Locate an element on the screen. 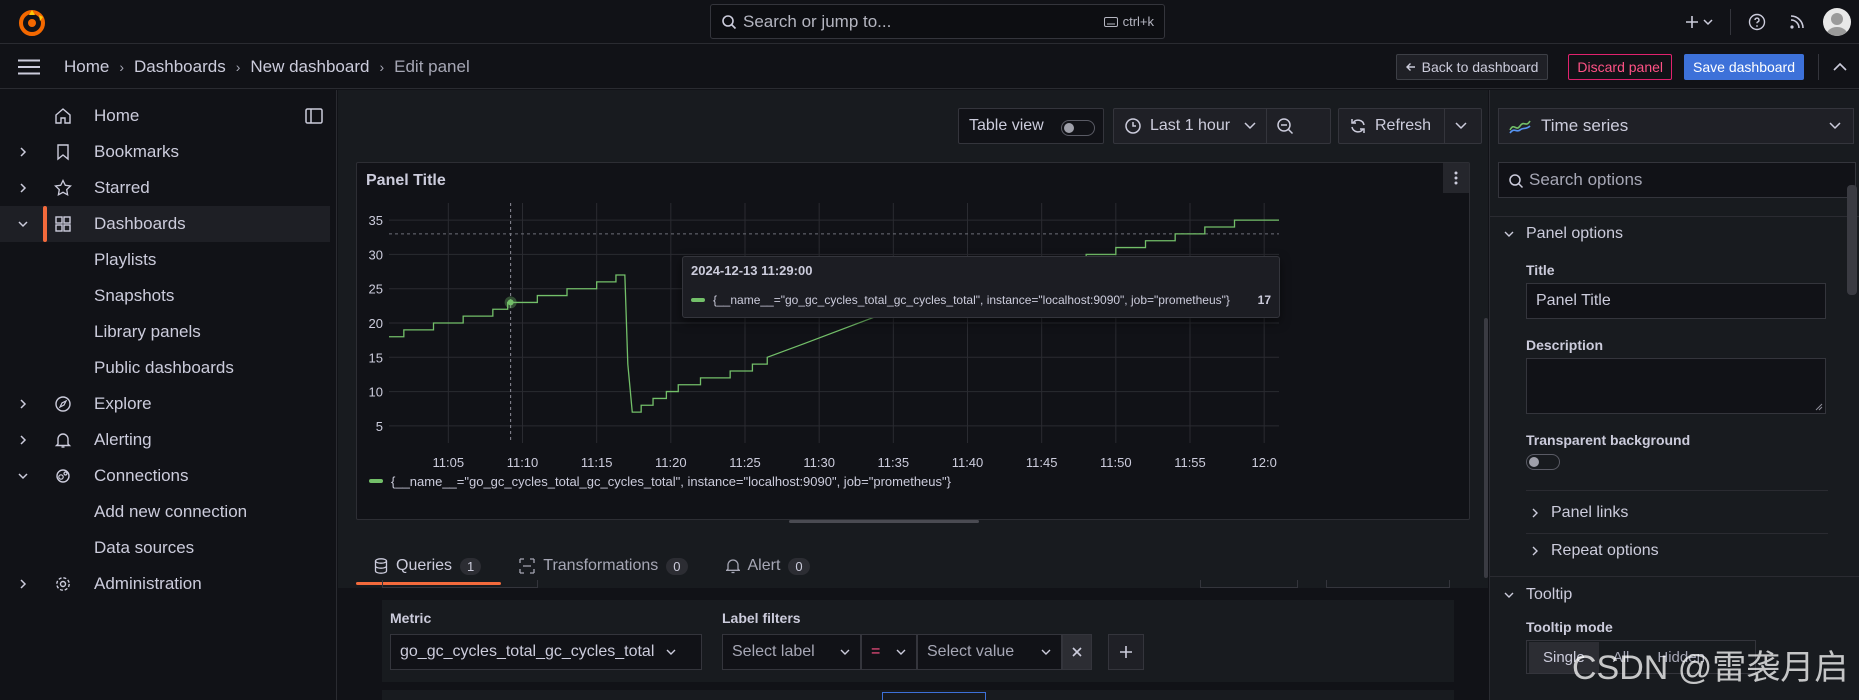 The height and width of the screenshot is (700, 1859). y-tick-label: 20 is located at coordinates (376, 323).